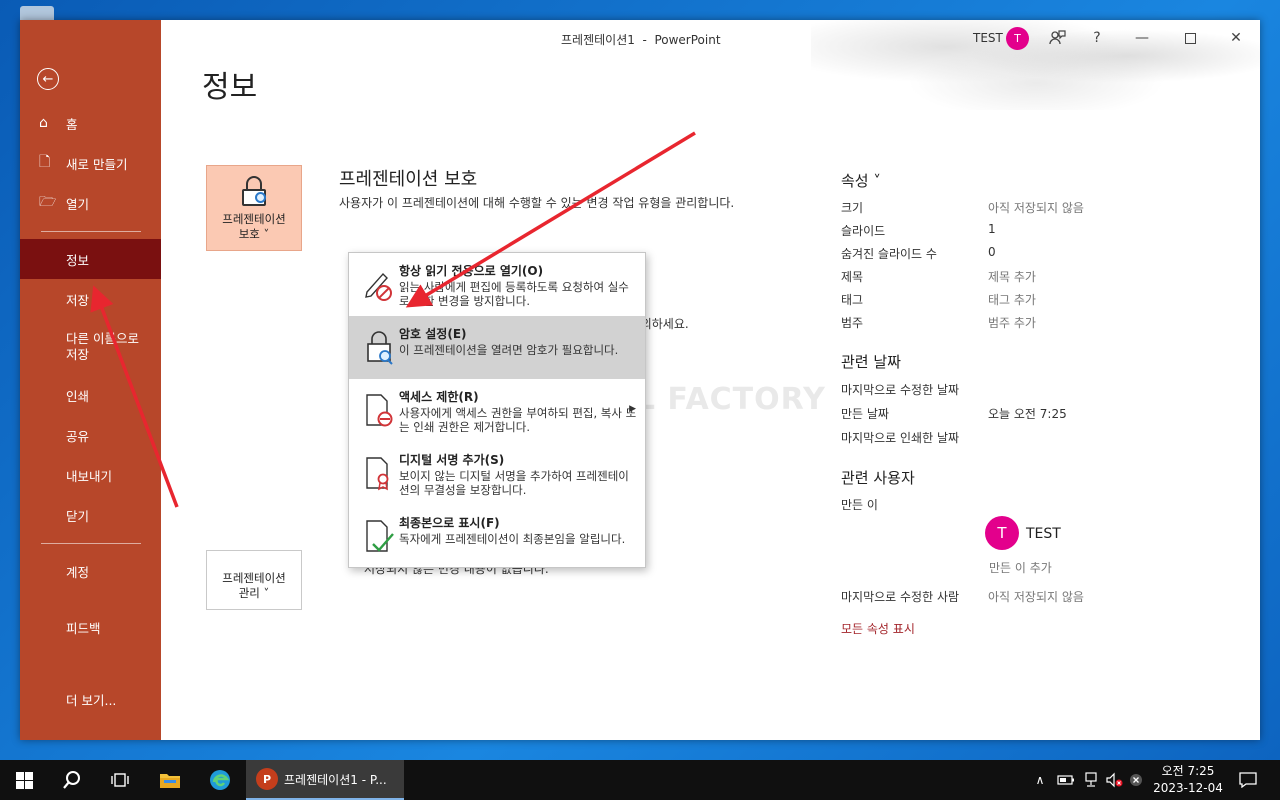 This screenshot has height=800, width=1280. Describe the element at coordinates (78, 260) in the screenshot. I see `sidebar-item-label: 정보` at that location.